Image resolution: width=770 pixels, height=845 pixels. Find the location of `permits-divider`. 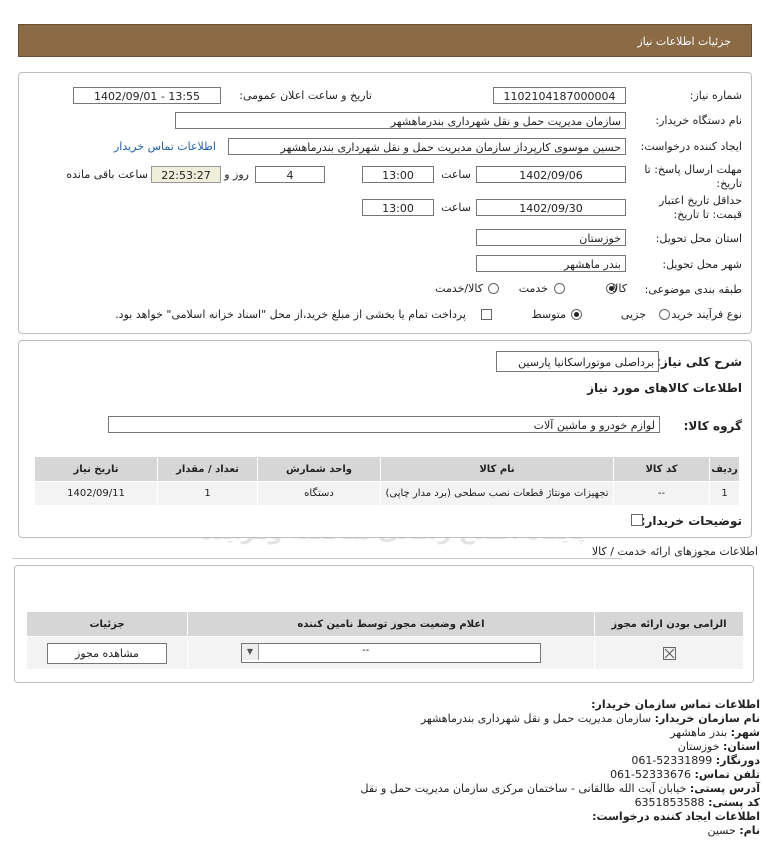

permits-divider is located at coordinates (317, 558).